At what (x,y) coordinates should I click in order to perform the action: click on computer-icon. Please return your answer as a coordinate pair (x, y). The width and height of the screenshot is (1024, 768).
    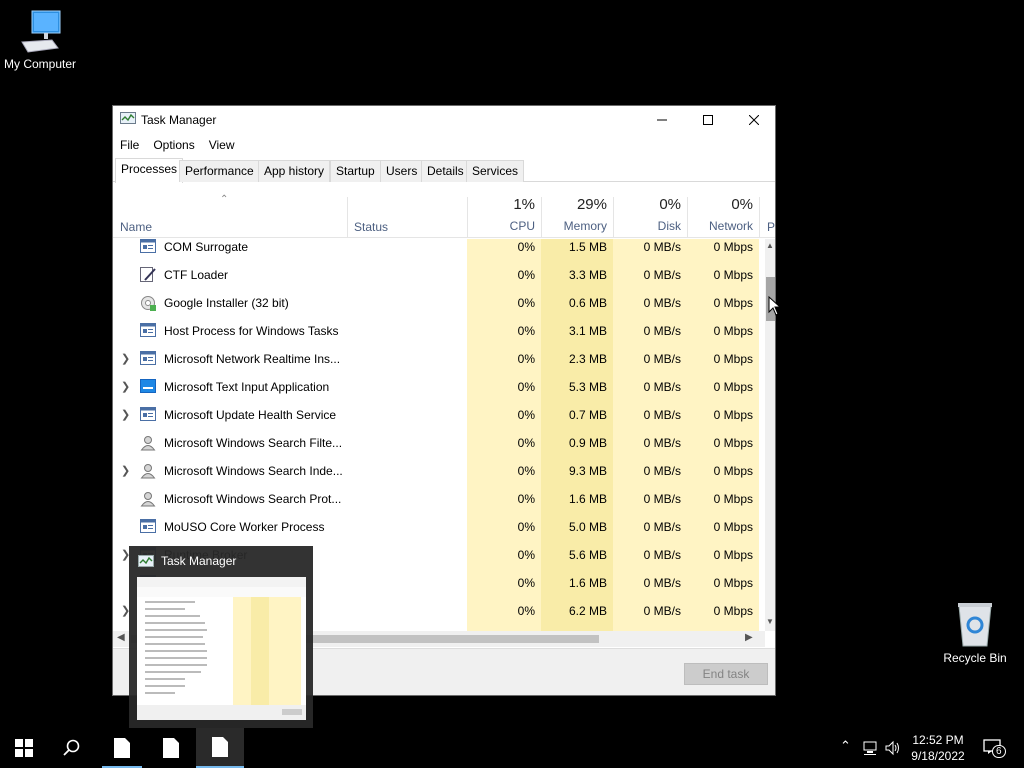
    Looking at the image, I should click on (41, 31).